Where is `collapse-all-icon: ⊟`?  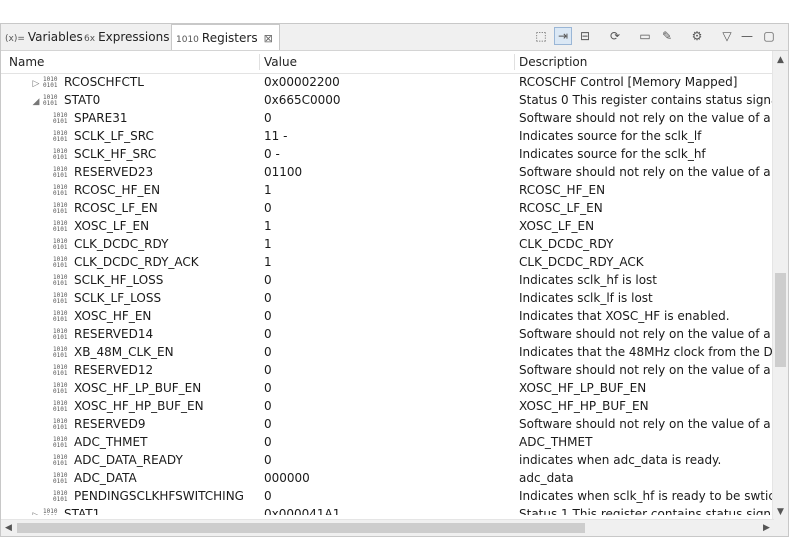 collapse-all-icon: ⊟ is located at coordinates (585, 36).